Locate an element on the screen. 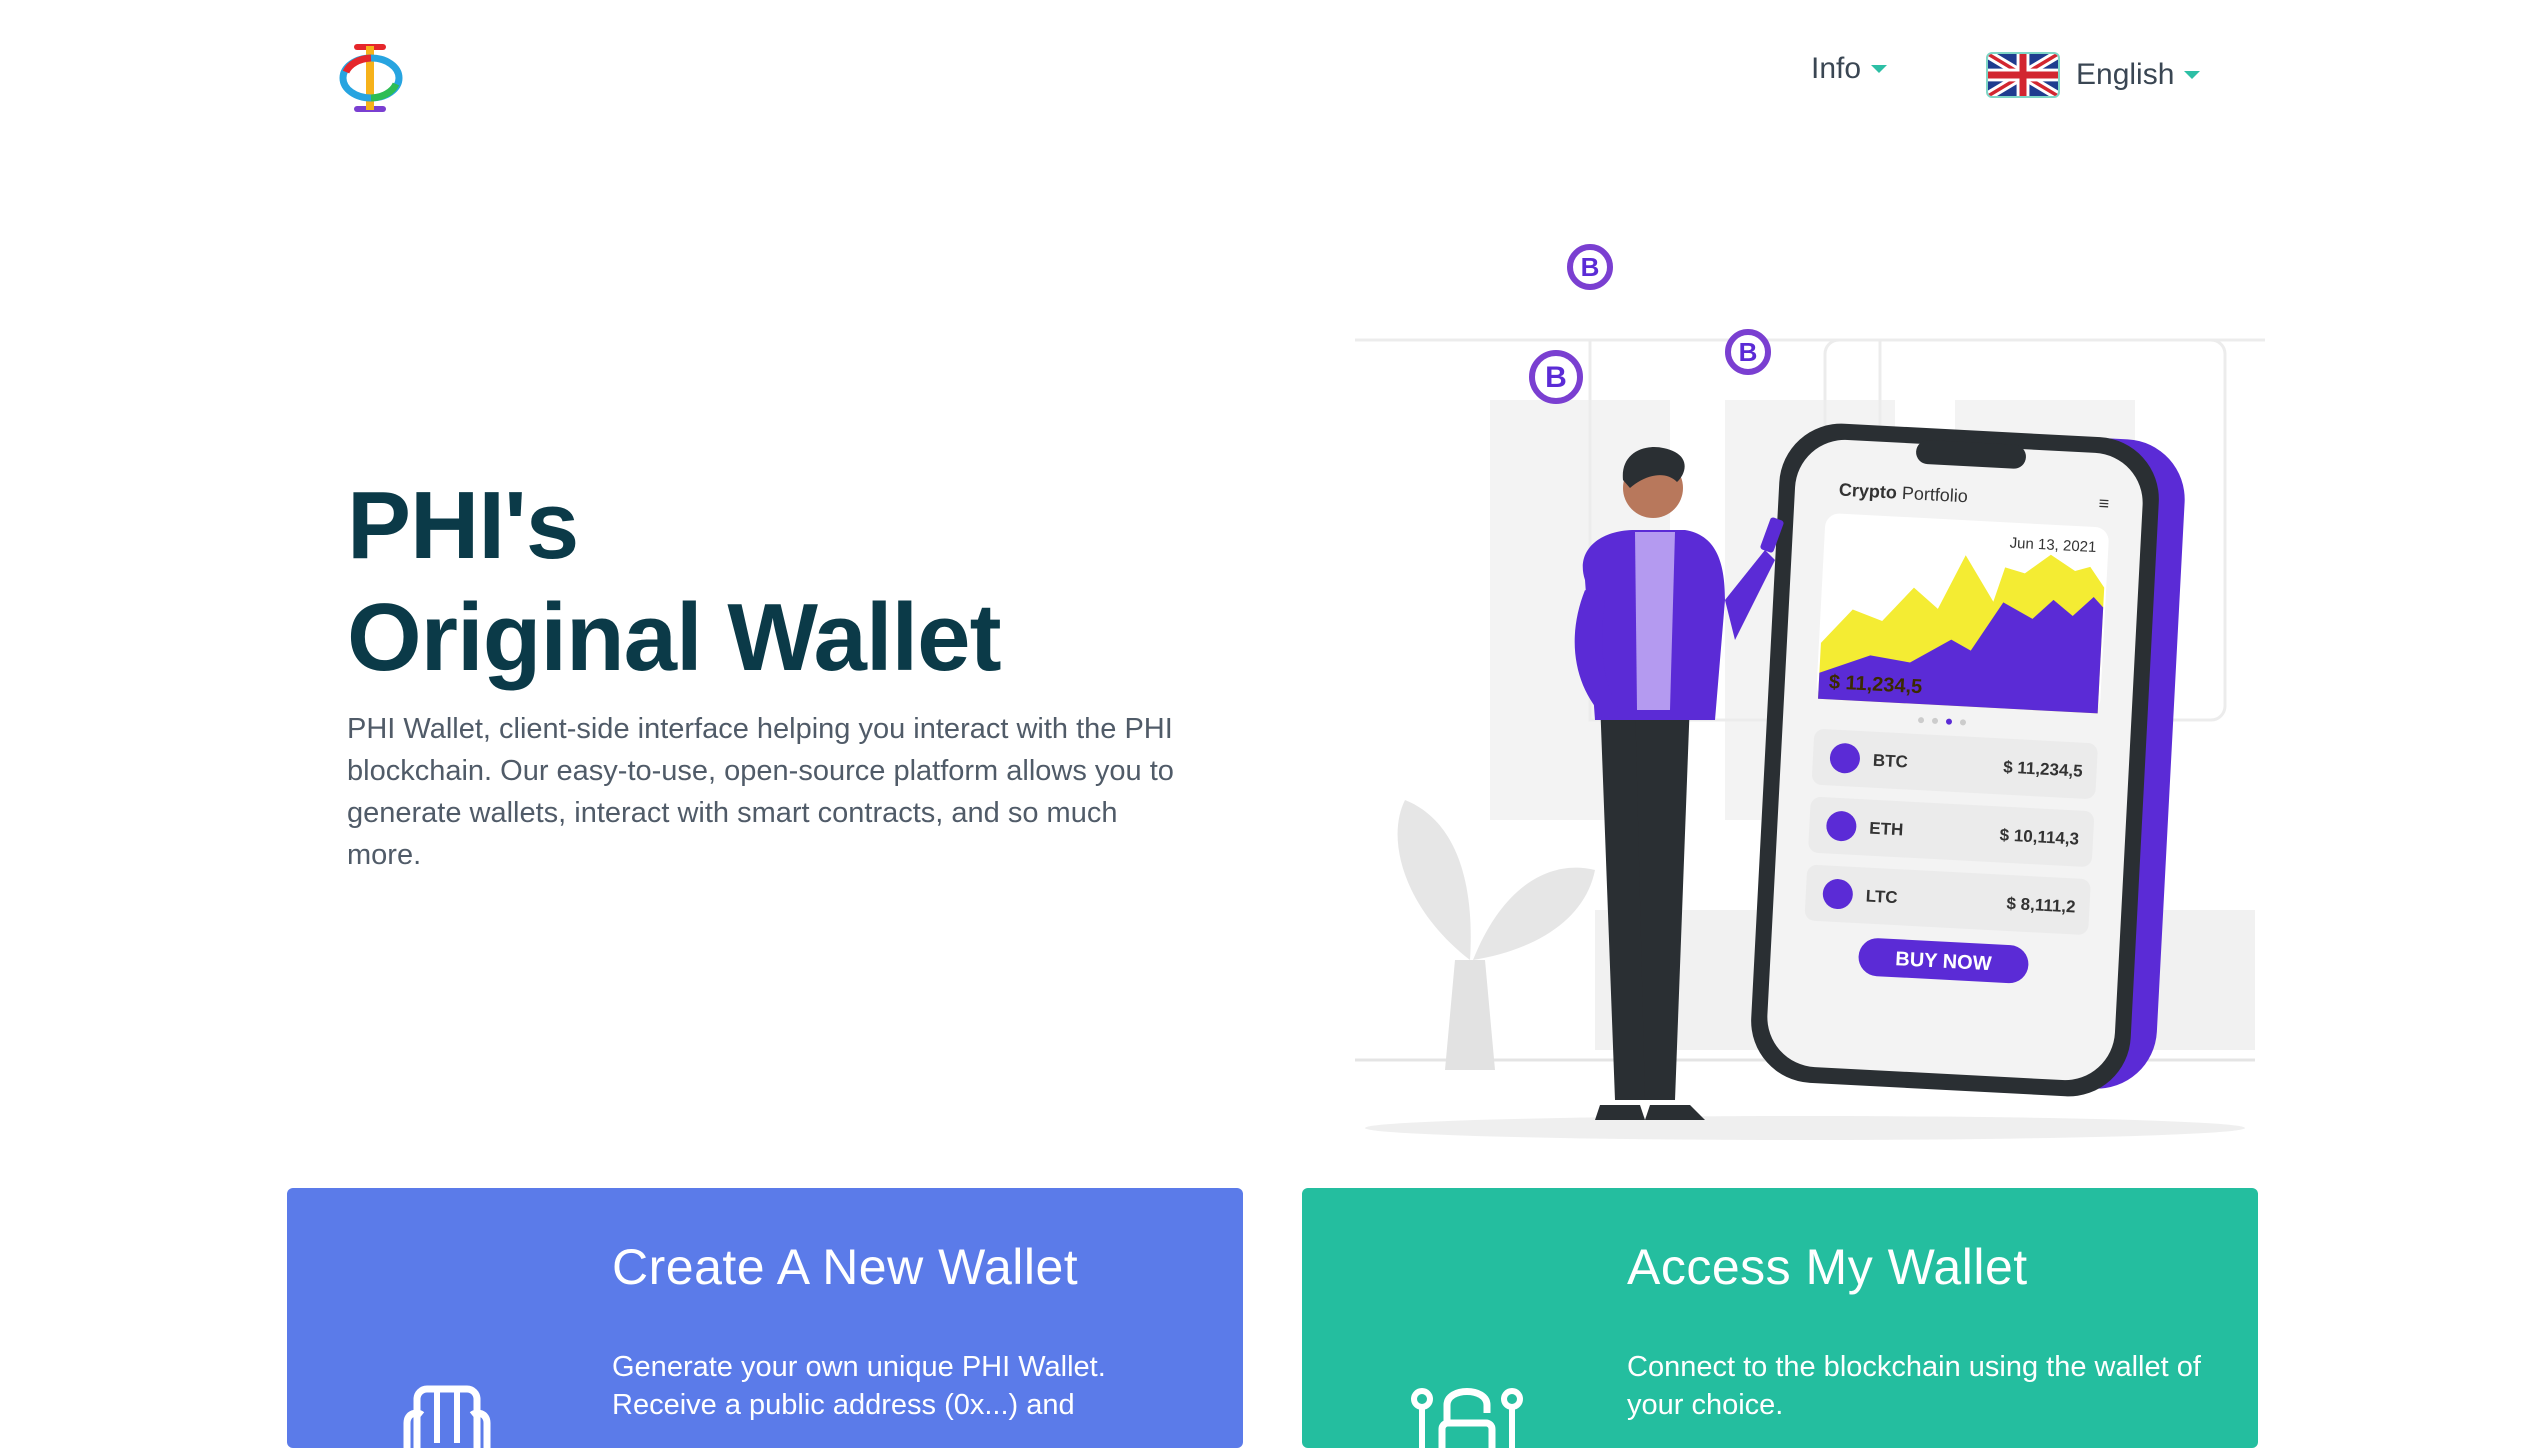  language-selector: English is located at coordinates (2093, 75).